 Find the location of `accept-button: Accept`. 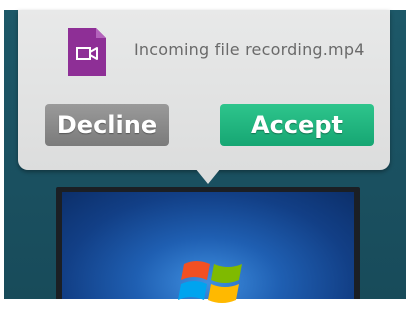

accept-button: Accept is located at coordinates (297, 125).